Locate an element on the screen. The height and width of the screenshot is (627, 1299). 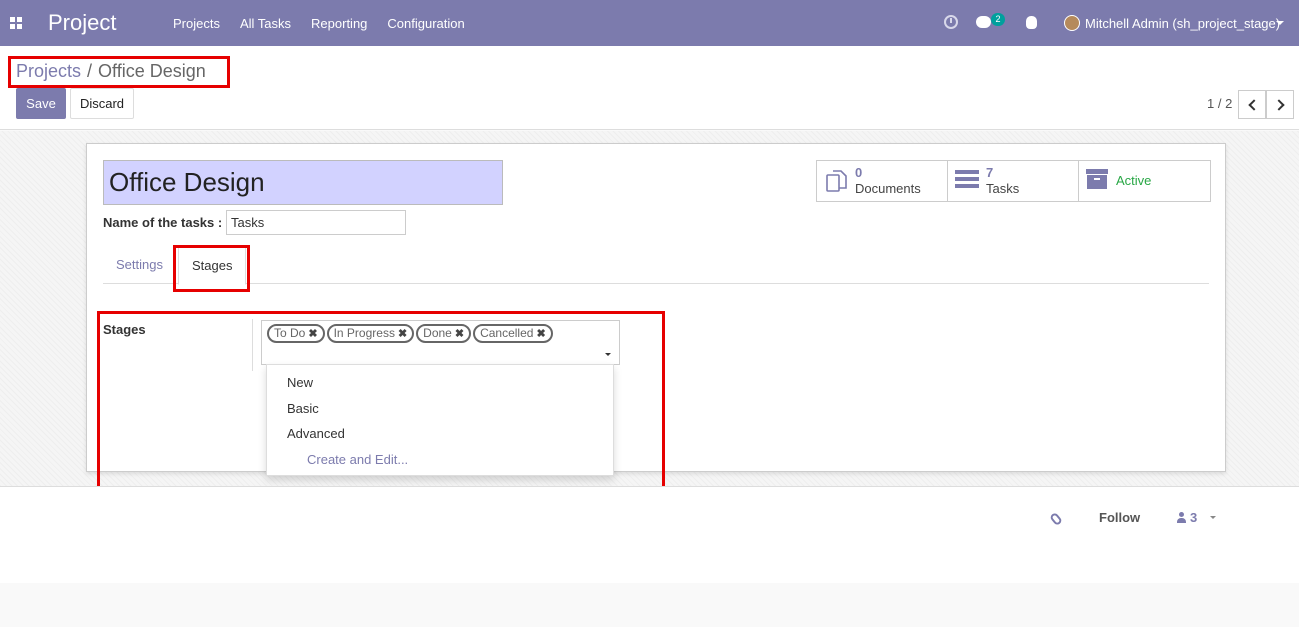
chat-badge: 2 is located at coordinates (998, 19).